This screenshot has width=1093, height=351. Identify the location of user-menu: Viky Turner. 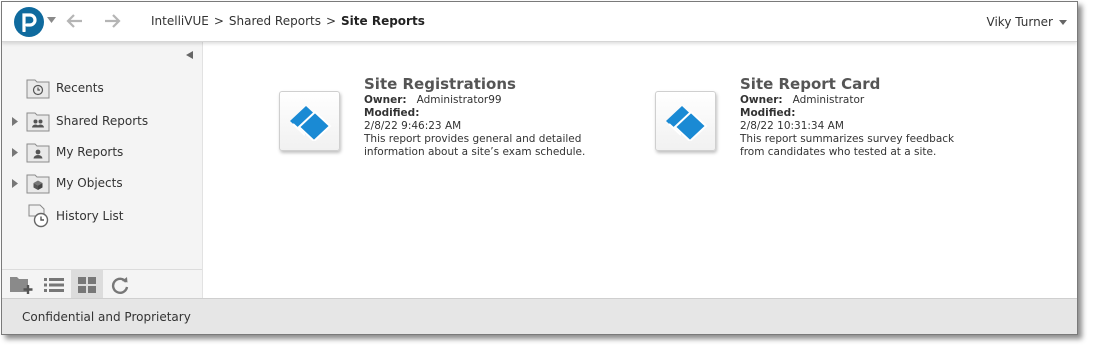
(1027, 22).